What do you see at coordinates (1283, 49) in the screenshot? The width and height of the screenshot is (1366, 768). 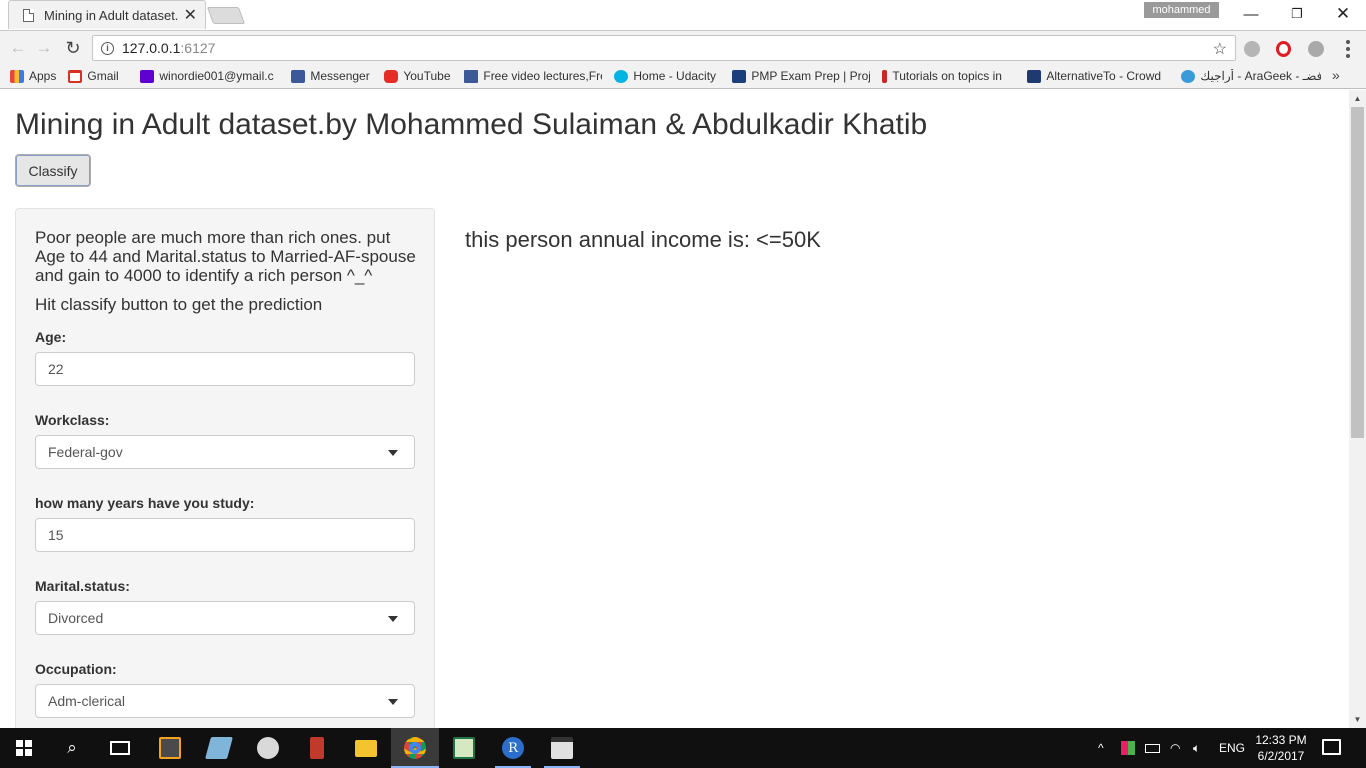 I see `opera-extension-icon` at bounding box center [1283, 49].